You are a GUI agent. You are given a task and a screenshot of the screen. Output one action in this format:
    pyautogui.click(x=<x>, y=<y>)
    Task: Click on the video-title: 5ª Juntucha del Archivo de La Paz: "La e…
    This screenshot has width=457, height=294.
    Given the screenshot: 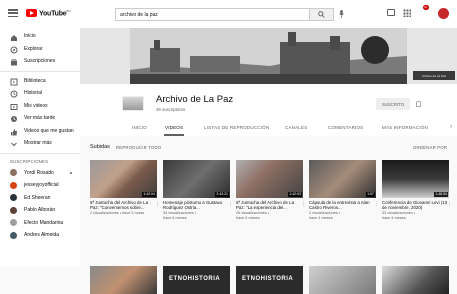 What is the action you would take?
    pyautogui.click(x=269, y=205)
    